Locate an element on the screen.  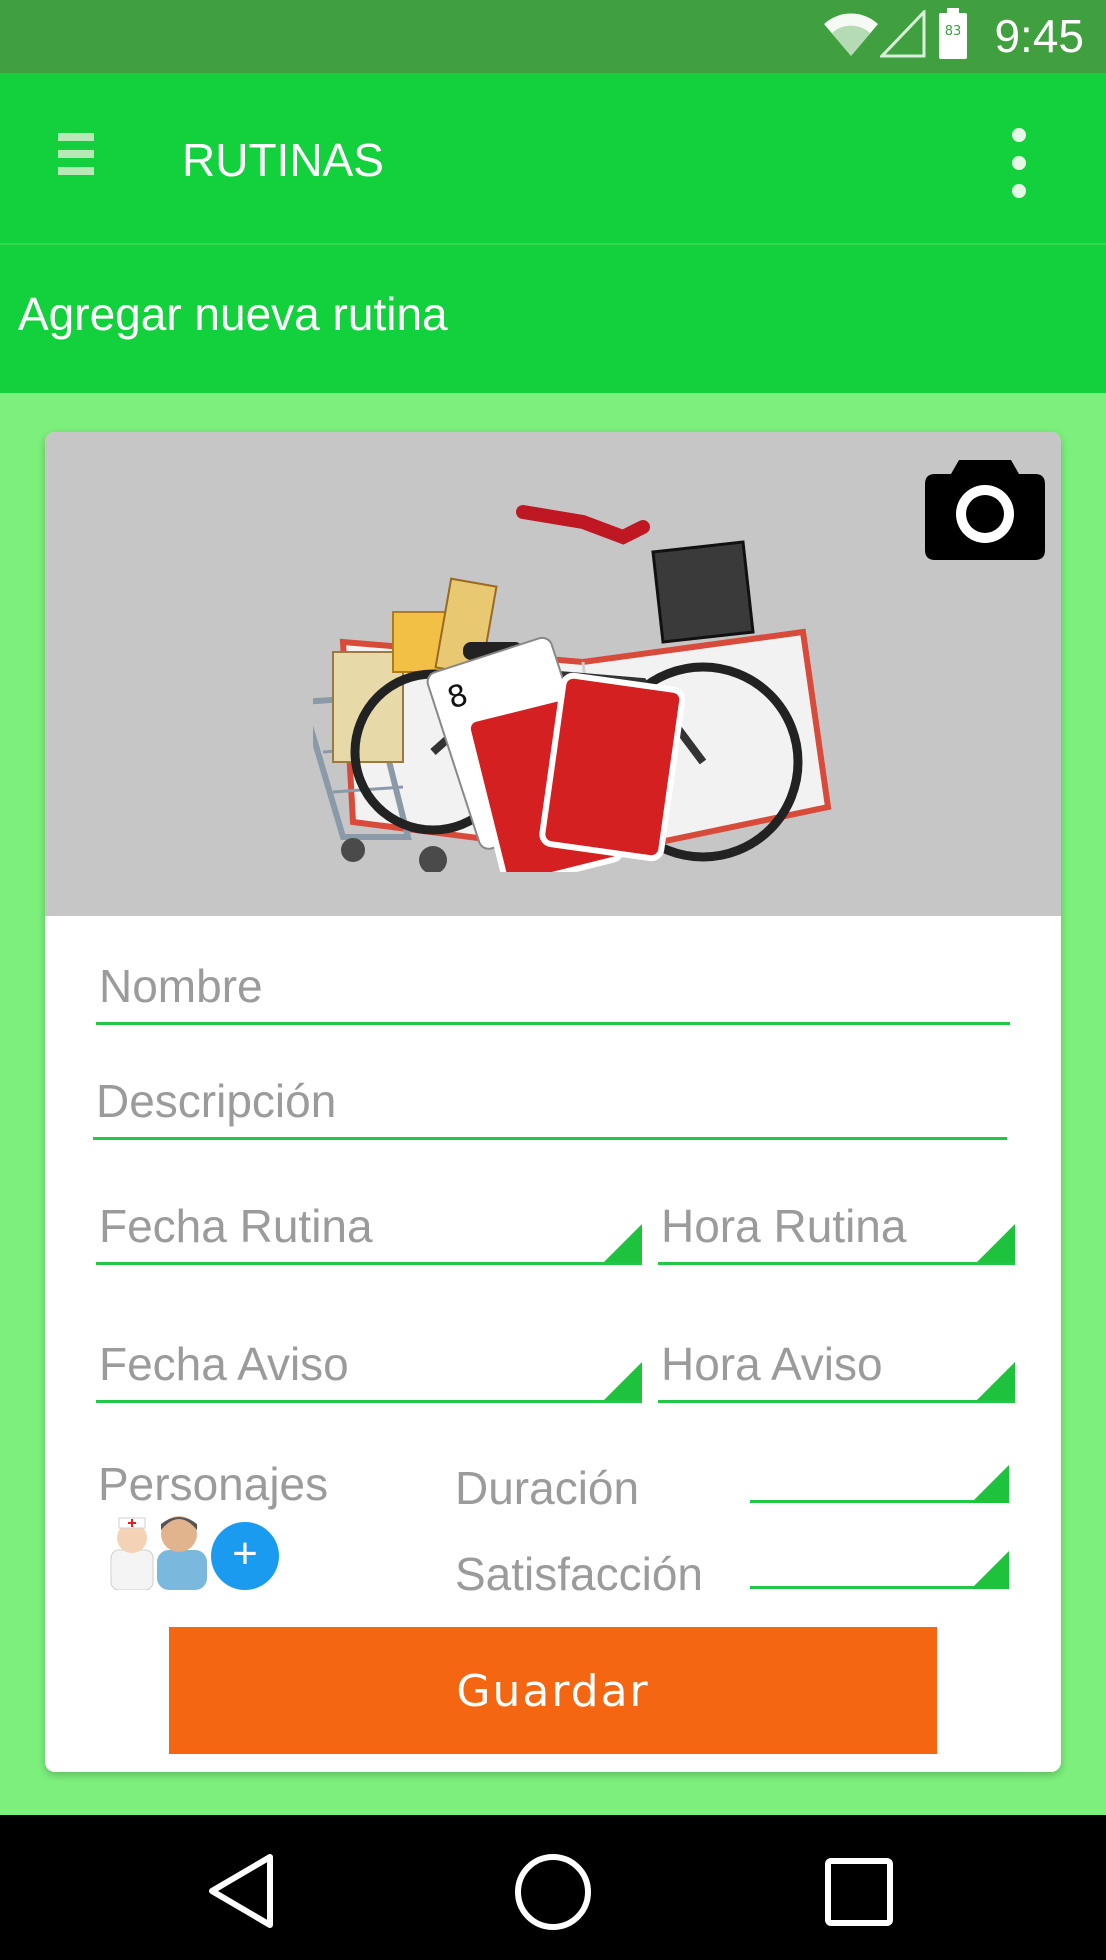
home-icon is located at coordinates (553, 1892).